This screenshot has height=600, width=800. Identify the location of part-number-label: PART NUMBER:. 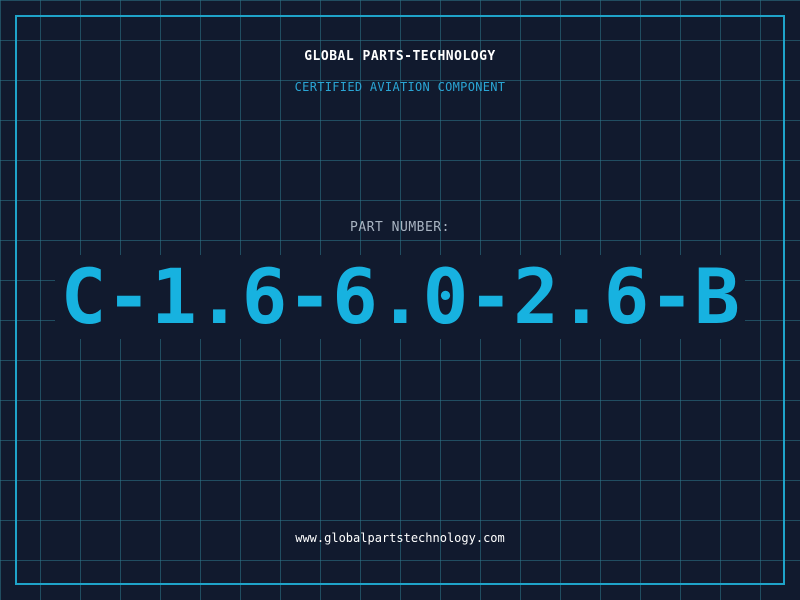
(400, 227).